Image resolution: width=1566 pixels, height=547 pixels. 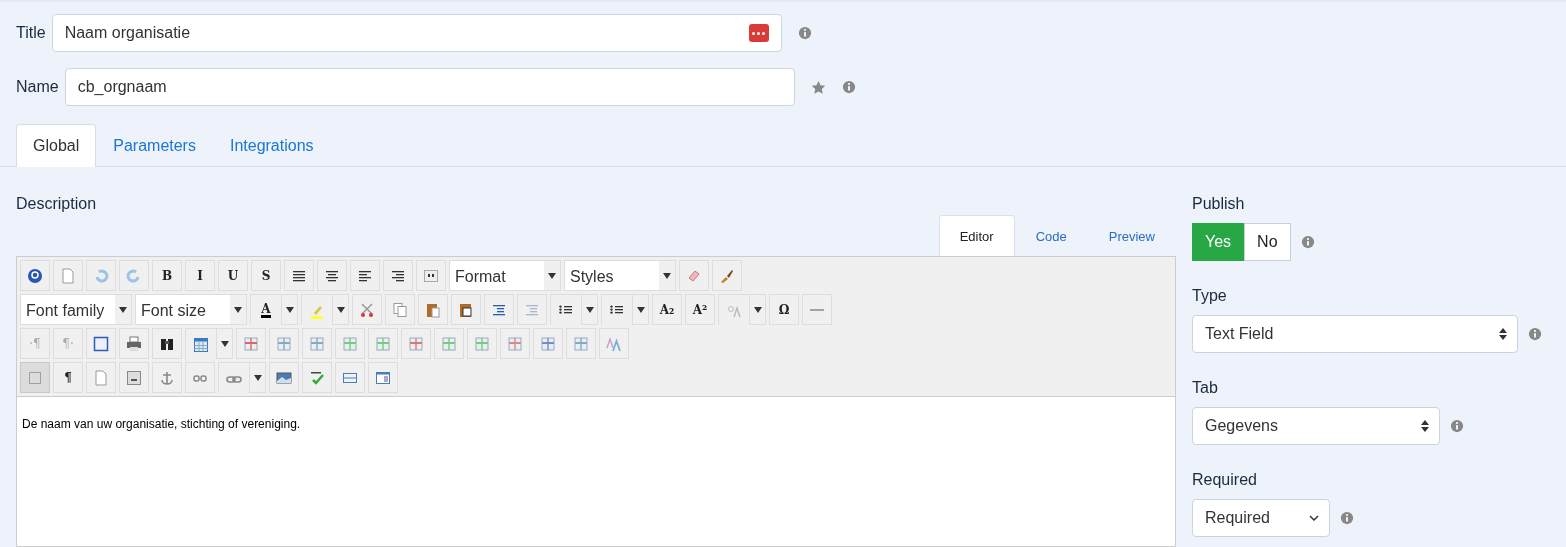 What do you see at coordinates (101, 275) in the screenshot?
I see `undo-icon` at bounding box center [101, 275].